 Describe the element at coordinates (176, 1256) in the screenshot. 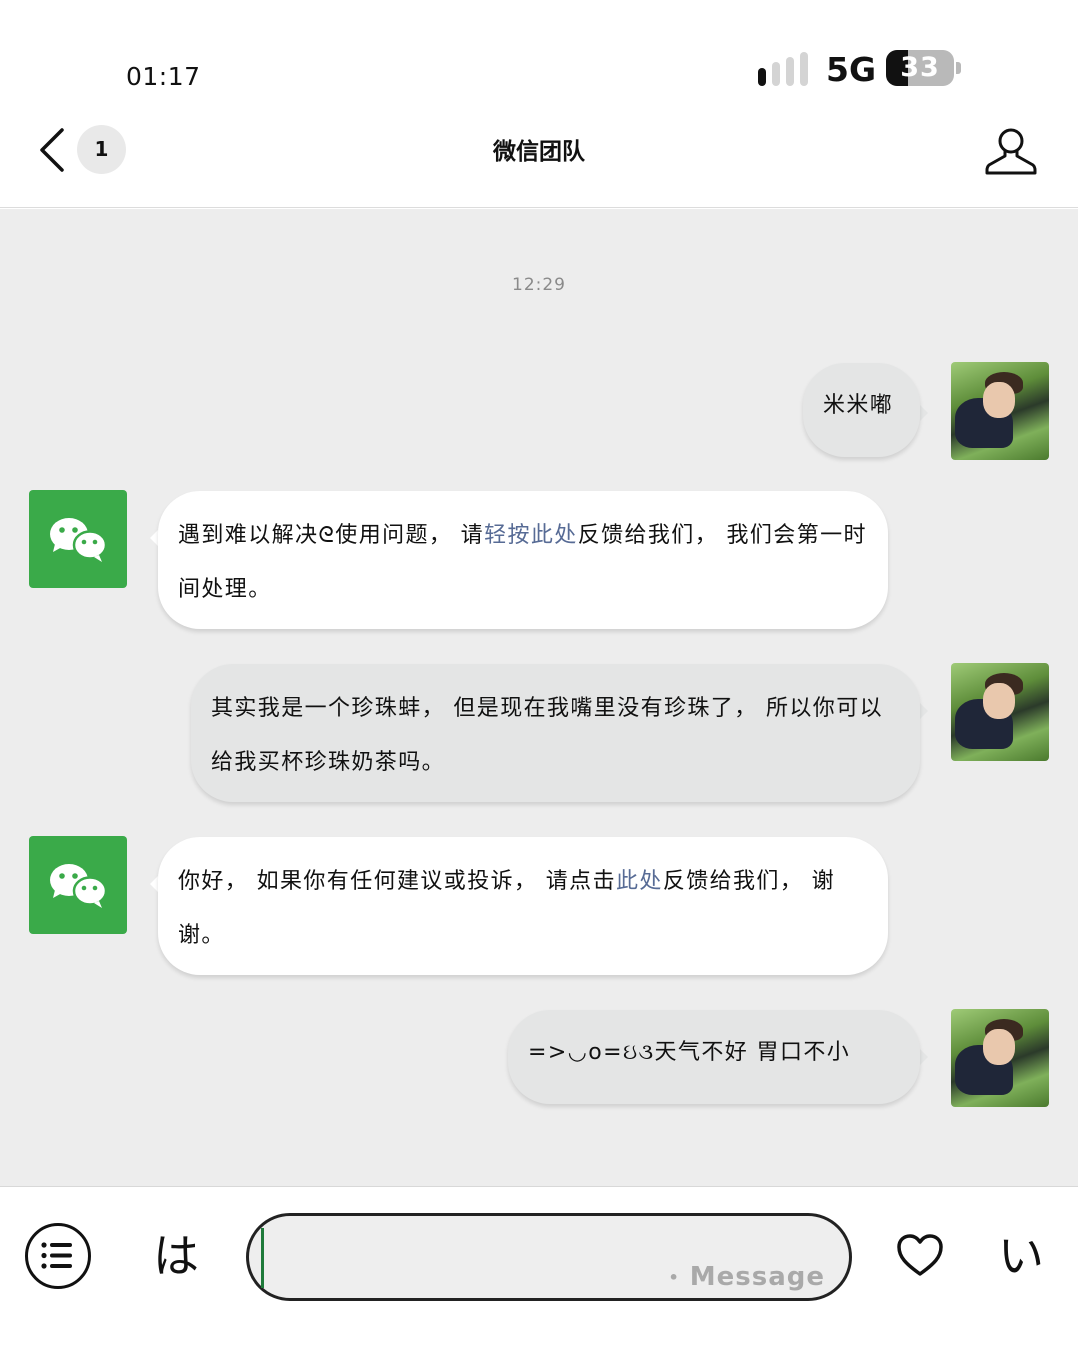

I see `keyboard-key-ha: は` at that location.